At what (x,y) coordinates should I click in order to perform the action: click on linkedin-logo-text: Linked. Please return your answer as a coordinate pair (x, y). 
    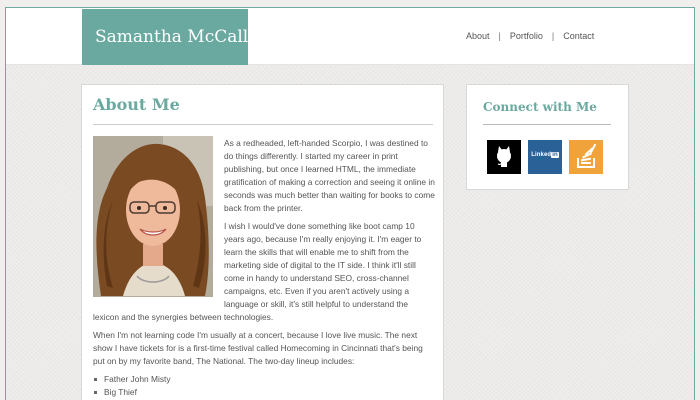
    Looking at the image, I should click on (541, 155).